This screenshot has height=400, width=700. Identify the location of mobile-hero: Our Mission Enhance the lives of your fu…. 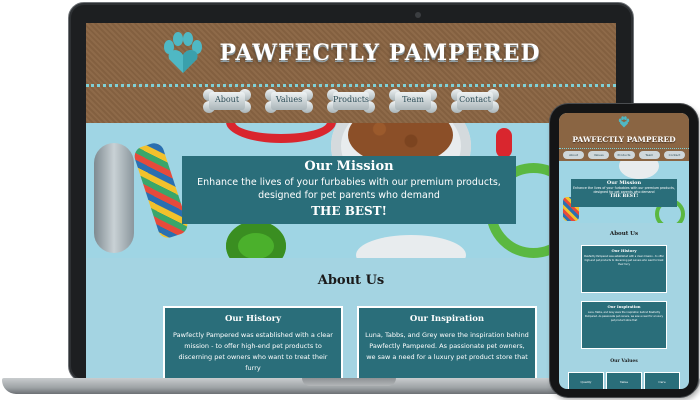
(624, 192).